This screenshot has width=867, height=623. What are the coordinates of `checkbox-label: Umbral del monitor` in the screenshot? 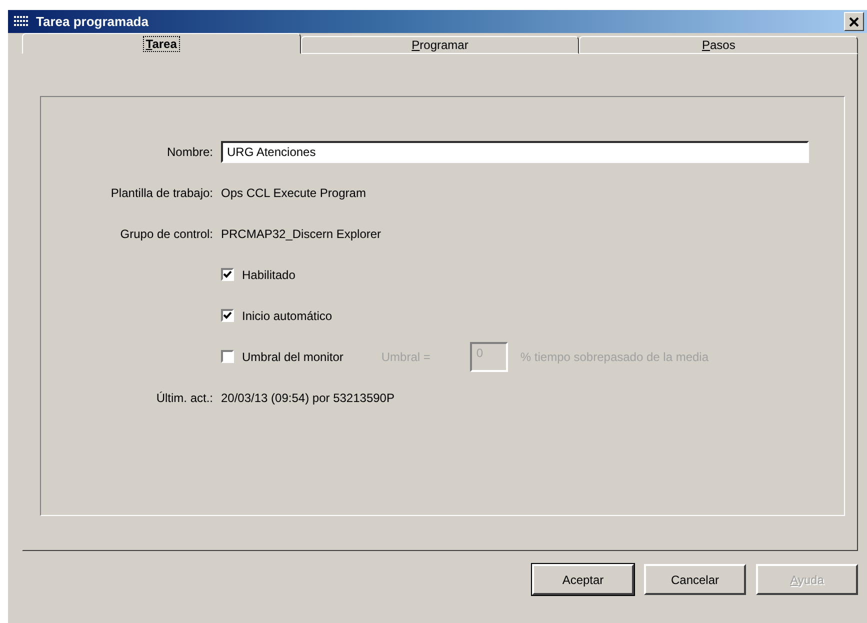 It's located at (293, 357).